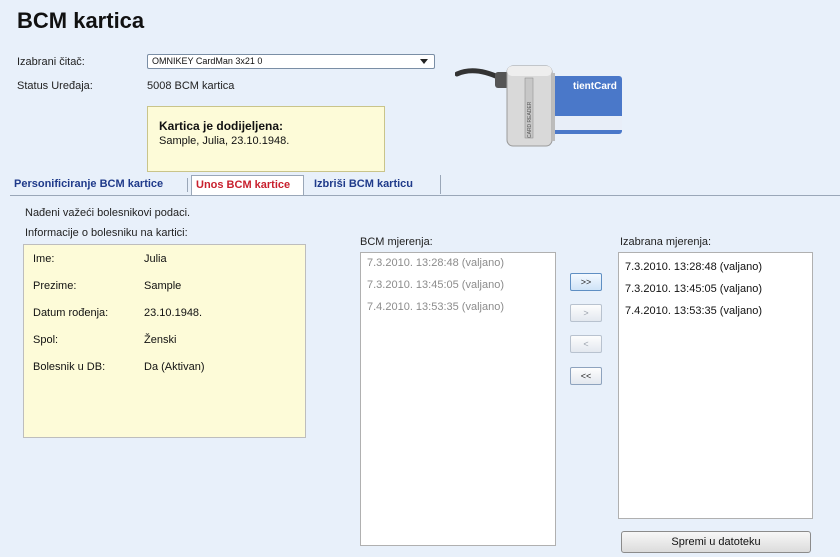  What do you see at coordinates (586, 344) in the screenshot?
I see `move-left-button: <` at bounding box center [586, 344].